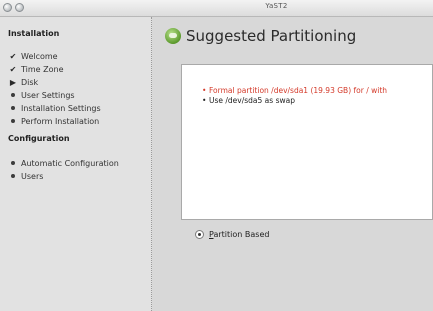 This screenshot has width=433, height=311. What do you see at coordinates (30, 82) in the screenshot?
I see `step-label: Disk` at bounding box center [30, 82].